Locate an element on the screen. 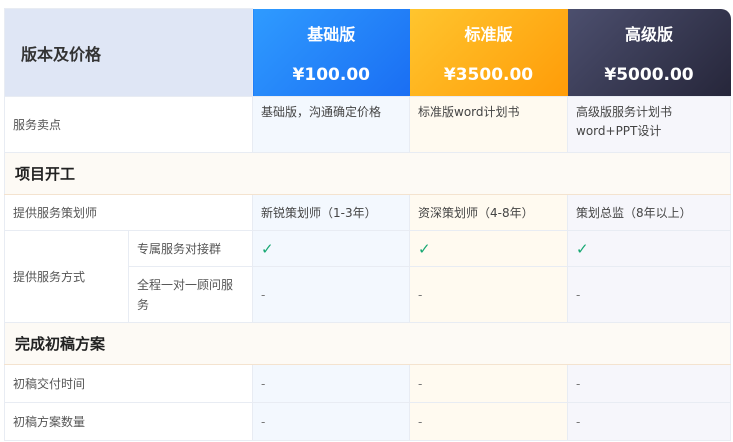  plan-standard-name: 标准版 is located at coordinates (488, 35).